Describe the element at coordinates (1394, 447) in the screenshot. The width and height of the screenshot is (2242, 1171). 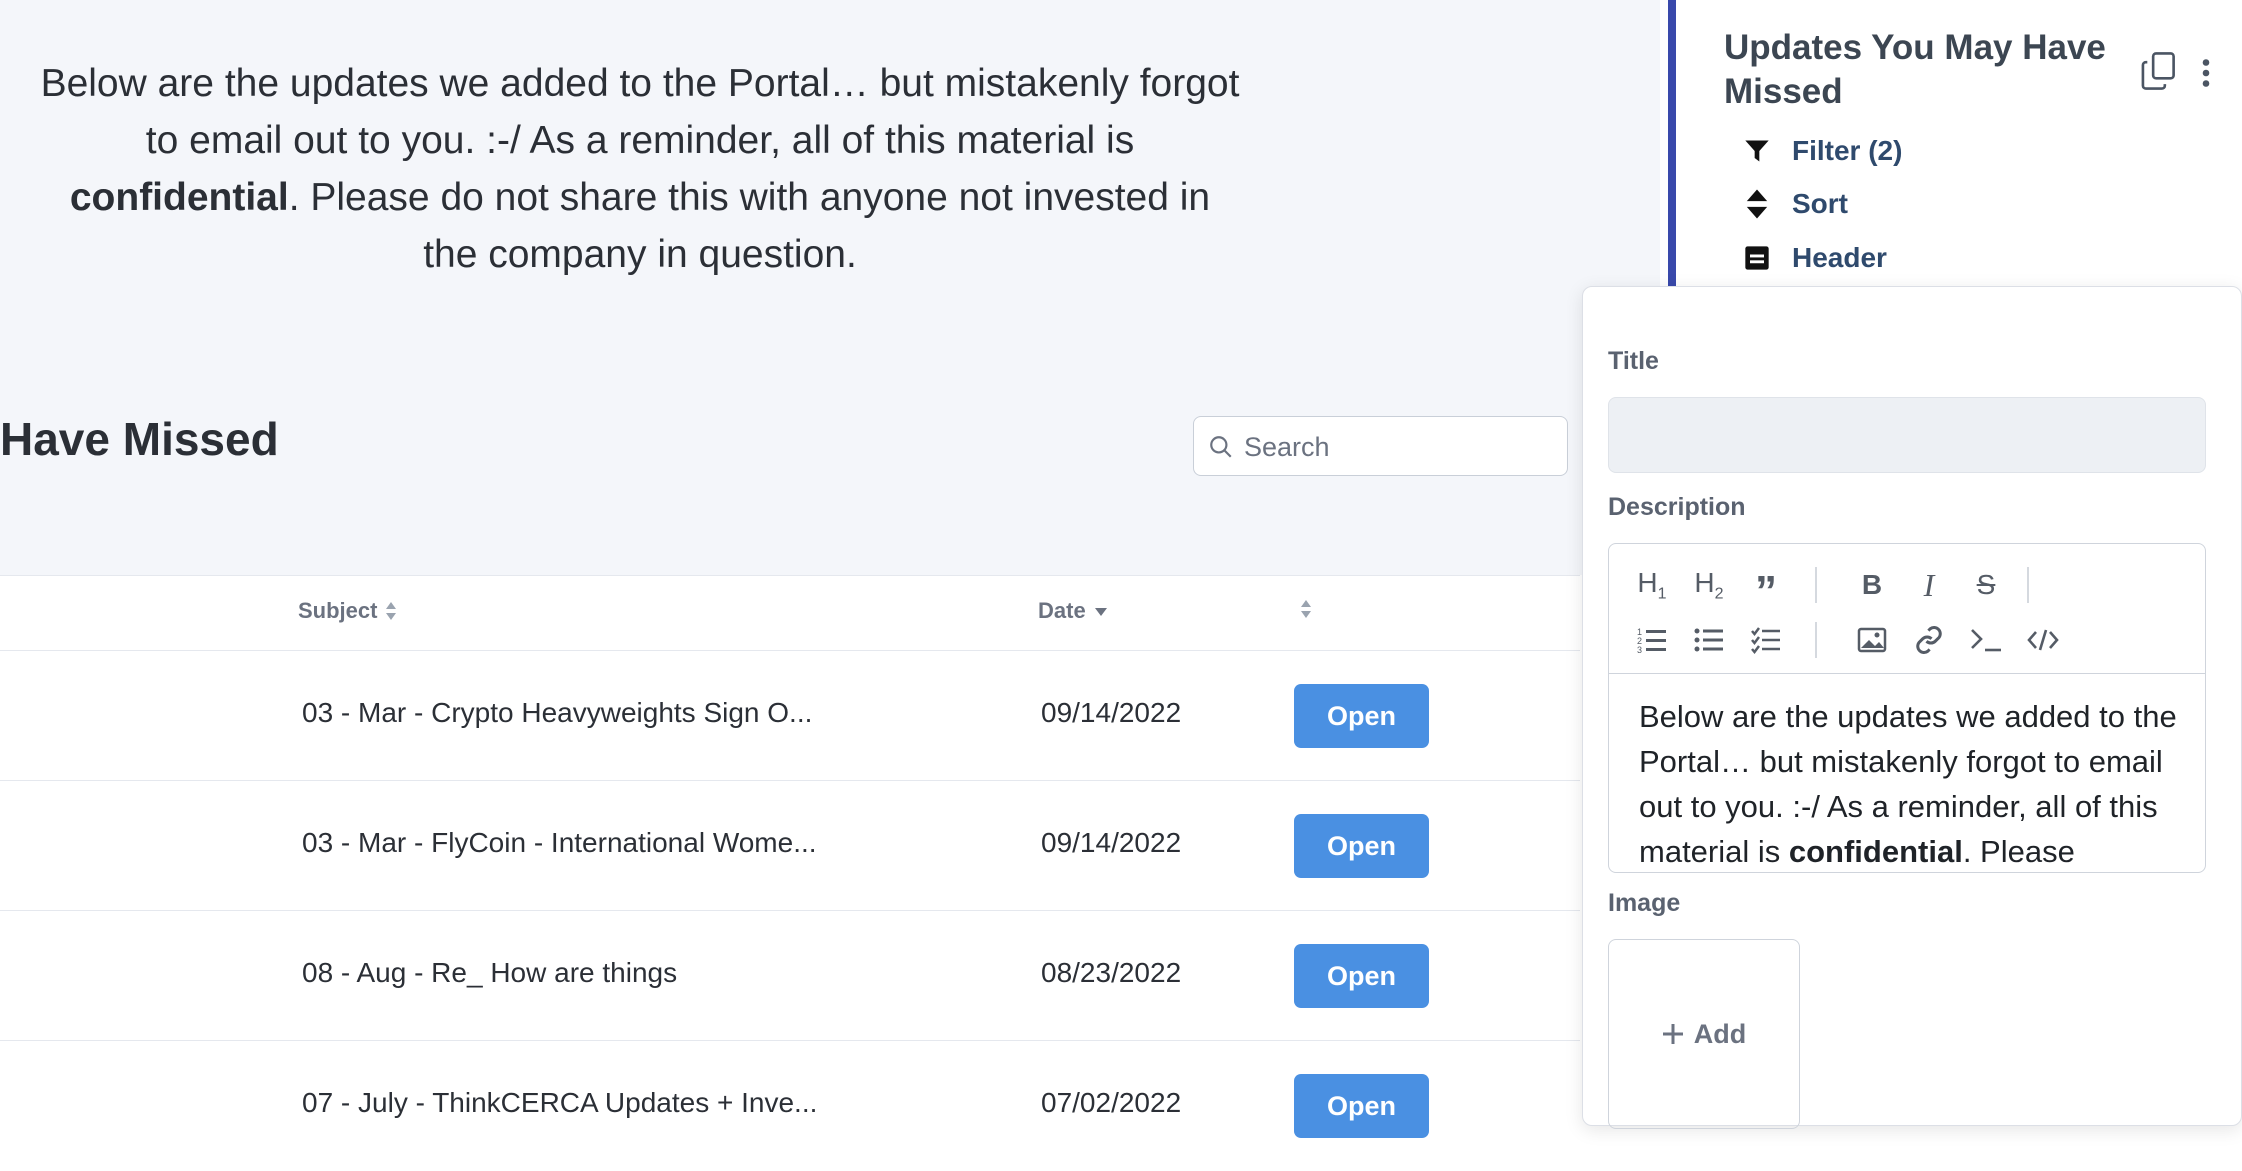
I see `search-input` at that location.